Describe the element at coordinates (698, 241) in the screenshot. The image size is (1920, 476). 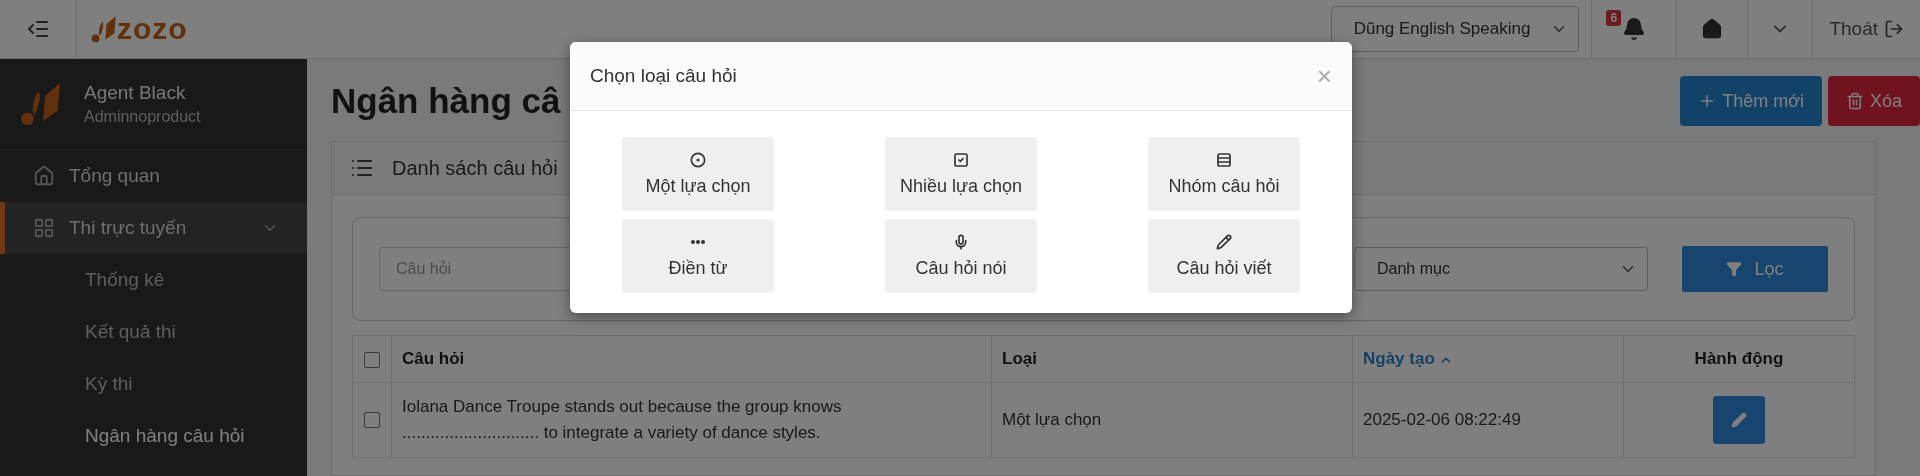
I see `dots-icon` at that location.